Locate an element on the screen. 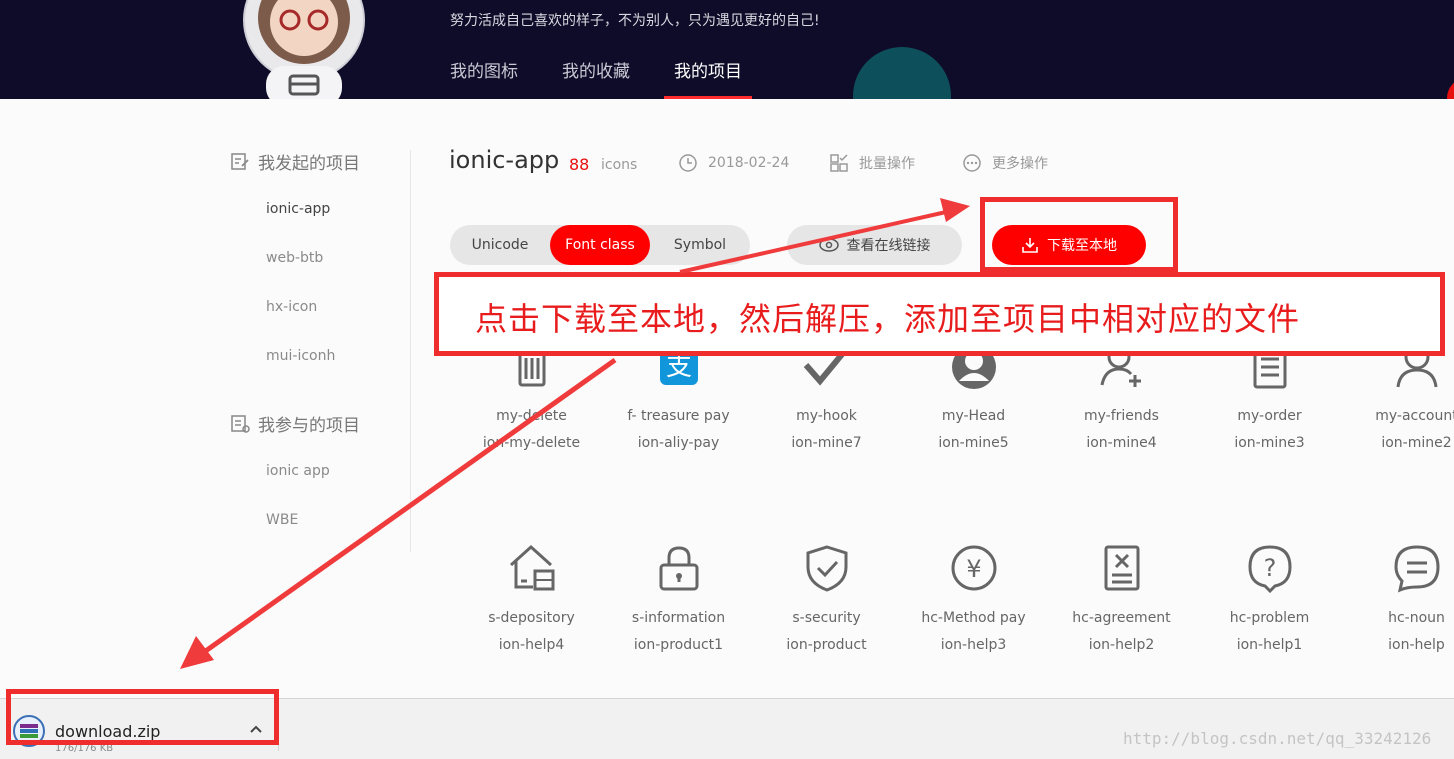 This screenshot has width=1454, height=759. icon-card-my-order: my-order ion-mine3 is located at coordinates (1269, 398).